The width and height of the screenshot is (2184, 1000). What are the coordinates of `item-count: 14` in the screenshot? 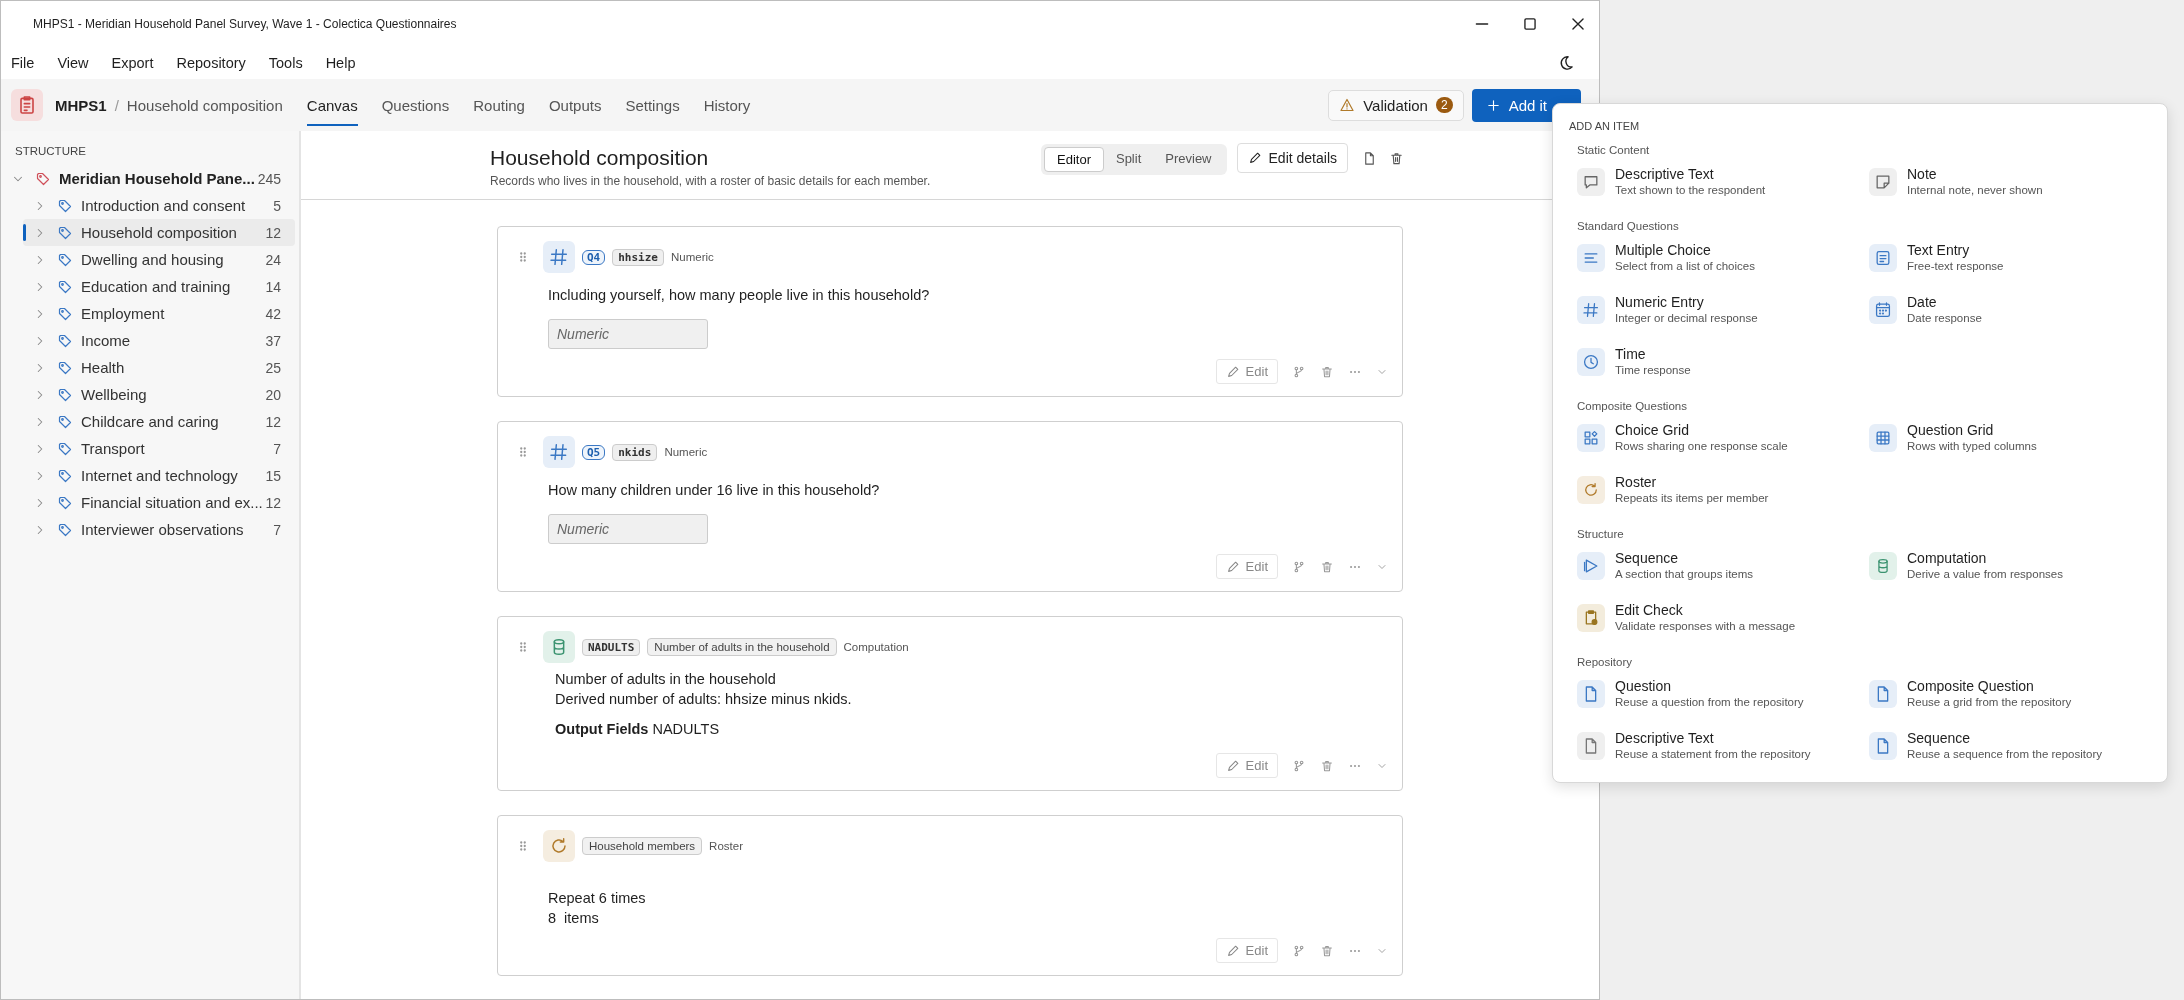 It's located at (273, 286).